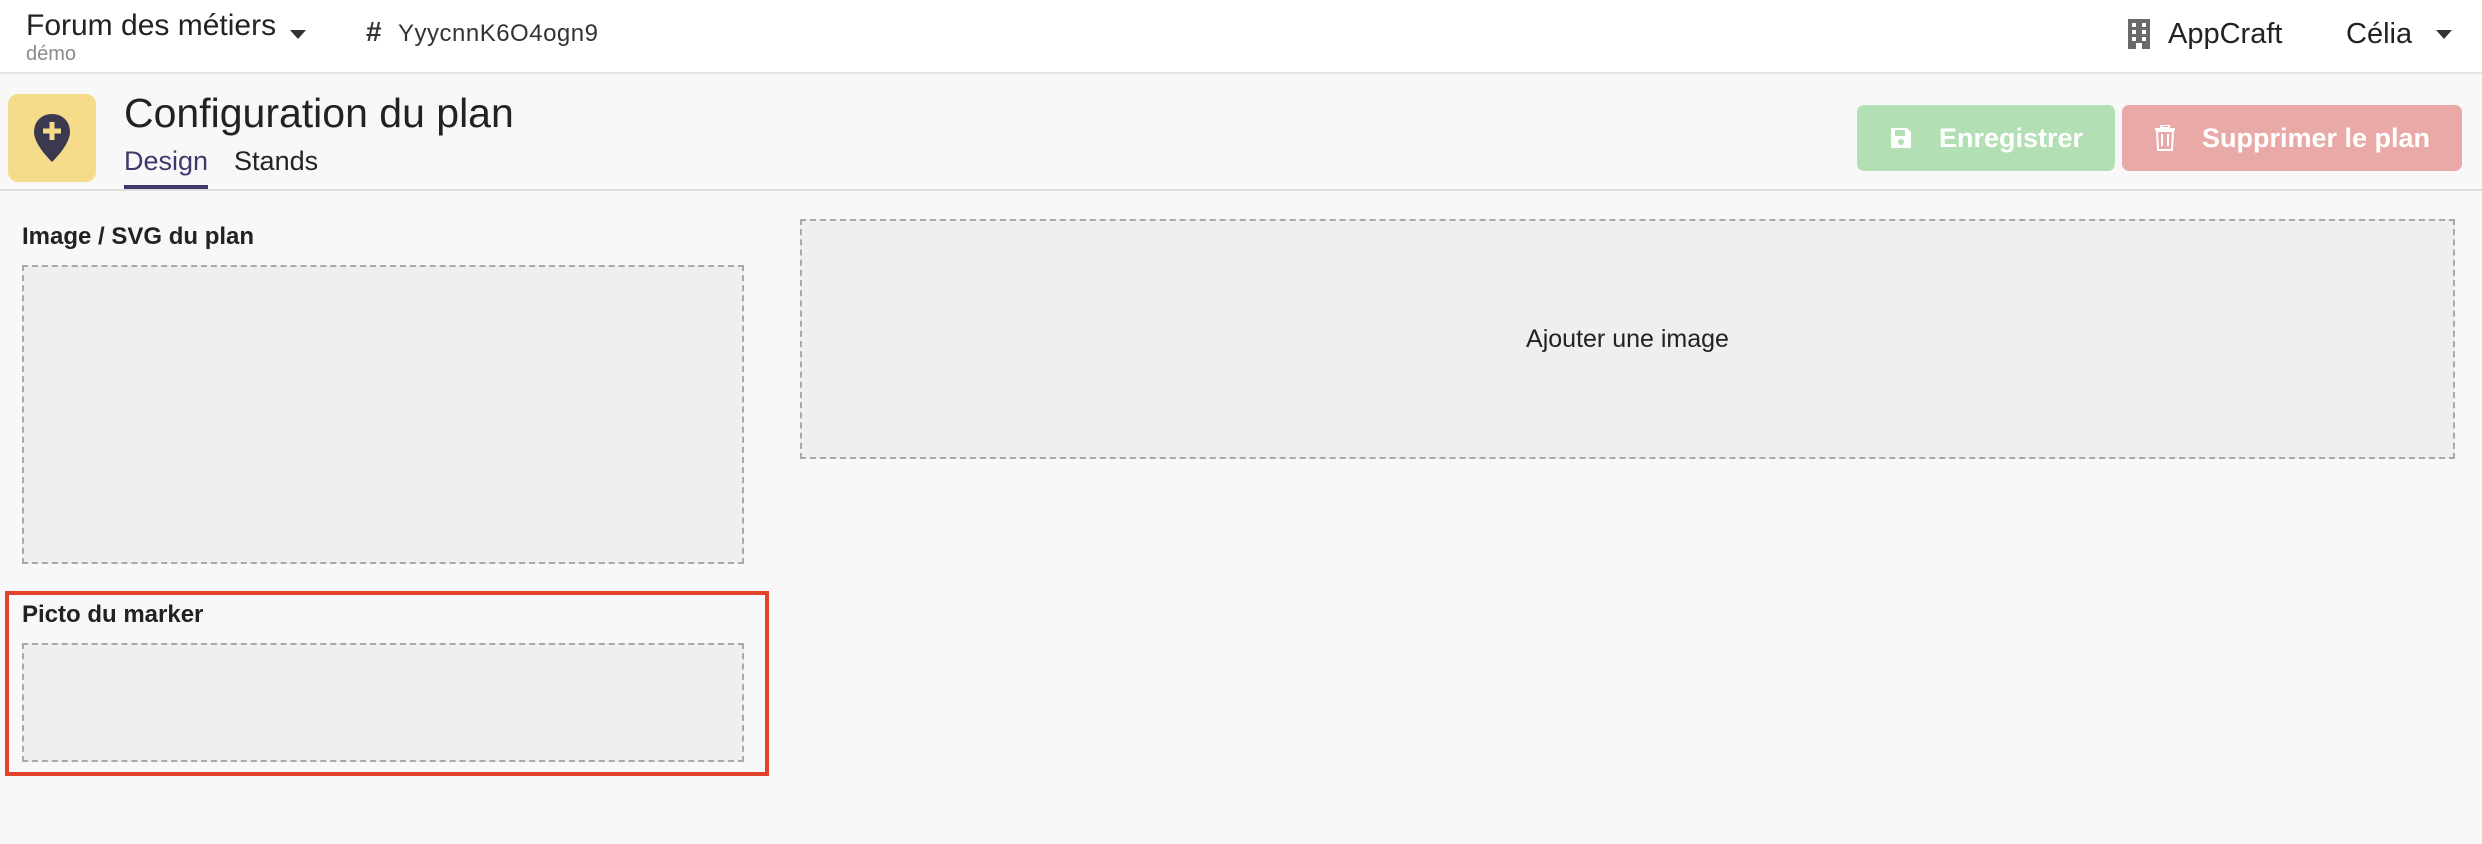  I want to click on user-menu: Célia, so click(2399, 34).